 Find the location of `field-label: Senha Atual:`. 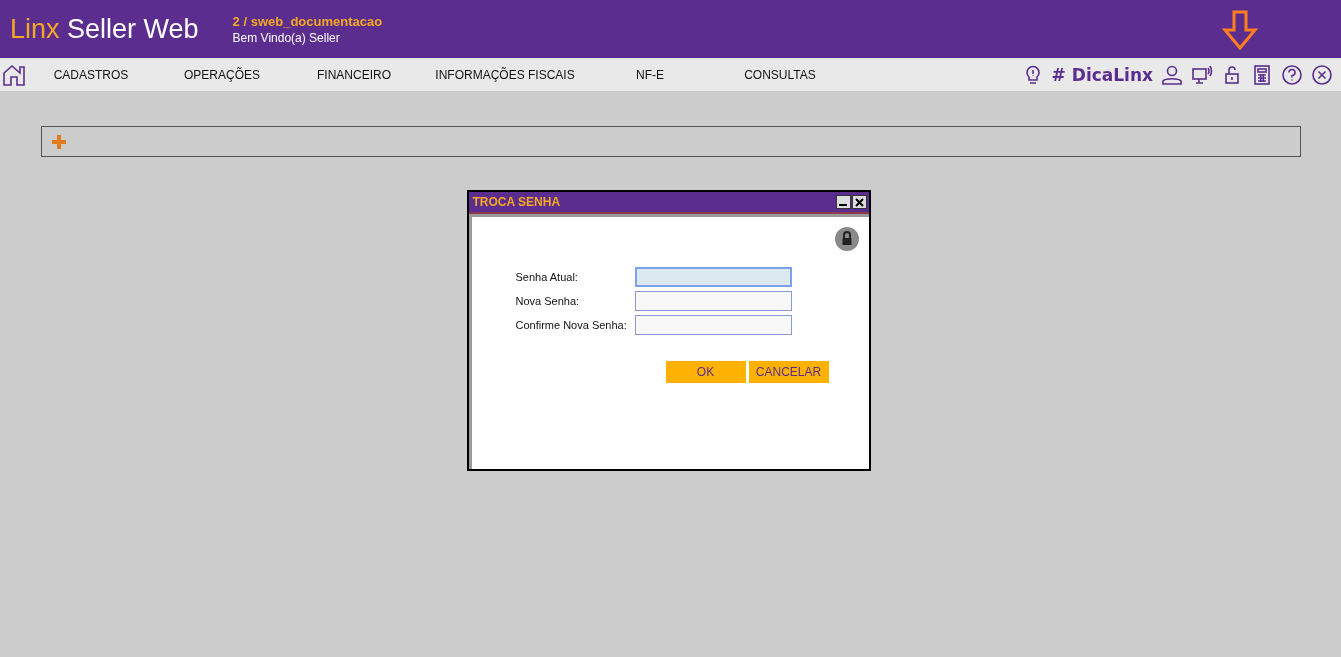

field-label: Senha Atual: is located at coordinates (547, 277).